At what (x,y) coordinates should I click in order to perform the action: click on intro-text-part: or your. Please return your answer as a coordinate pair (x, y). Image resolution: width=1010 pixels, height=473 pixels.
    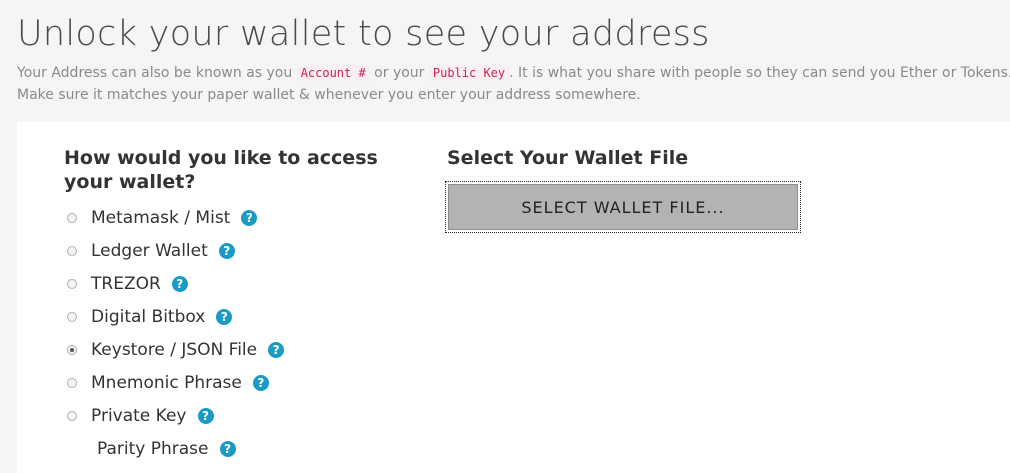
    Looking at the image, I should click on (399, 73).